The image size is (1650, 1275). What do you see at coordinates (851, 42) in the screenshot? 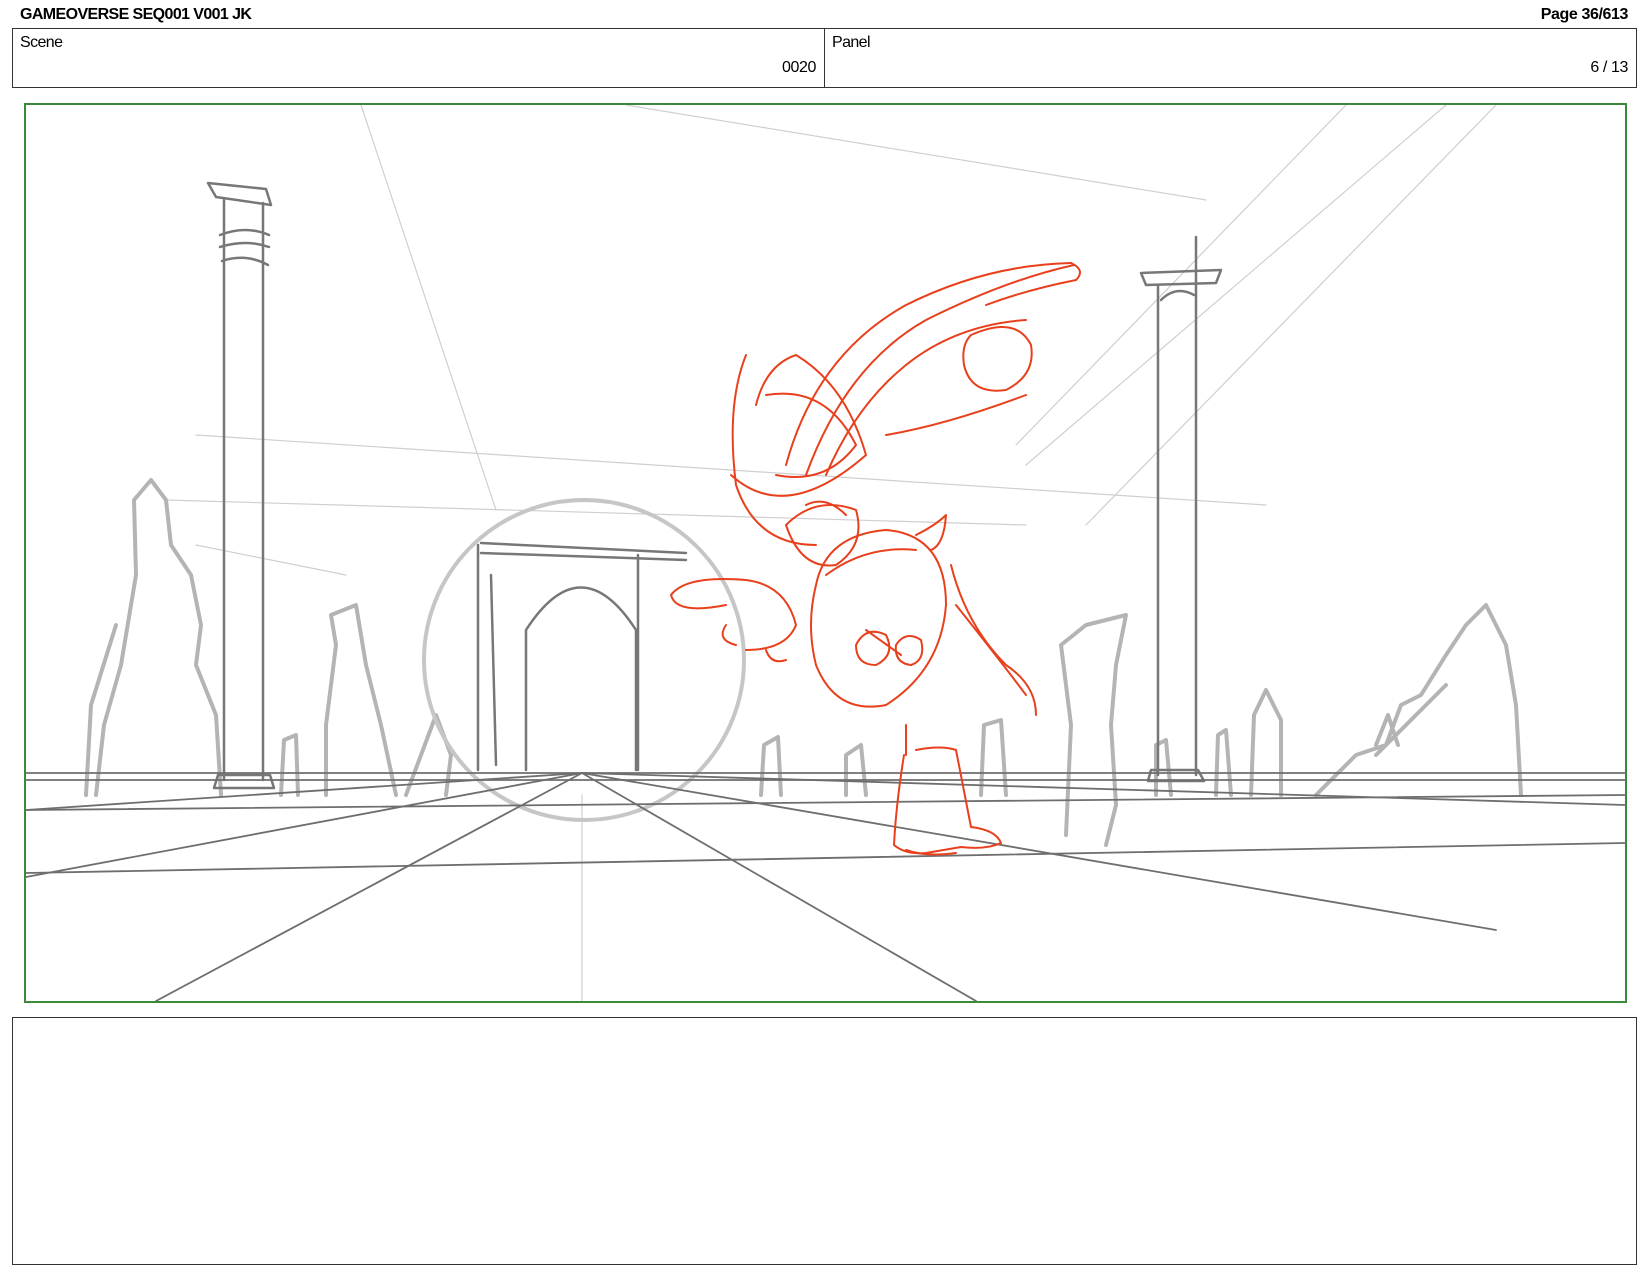
I see `panel-label: Panel` at bounding box center [851, 42].